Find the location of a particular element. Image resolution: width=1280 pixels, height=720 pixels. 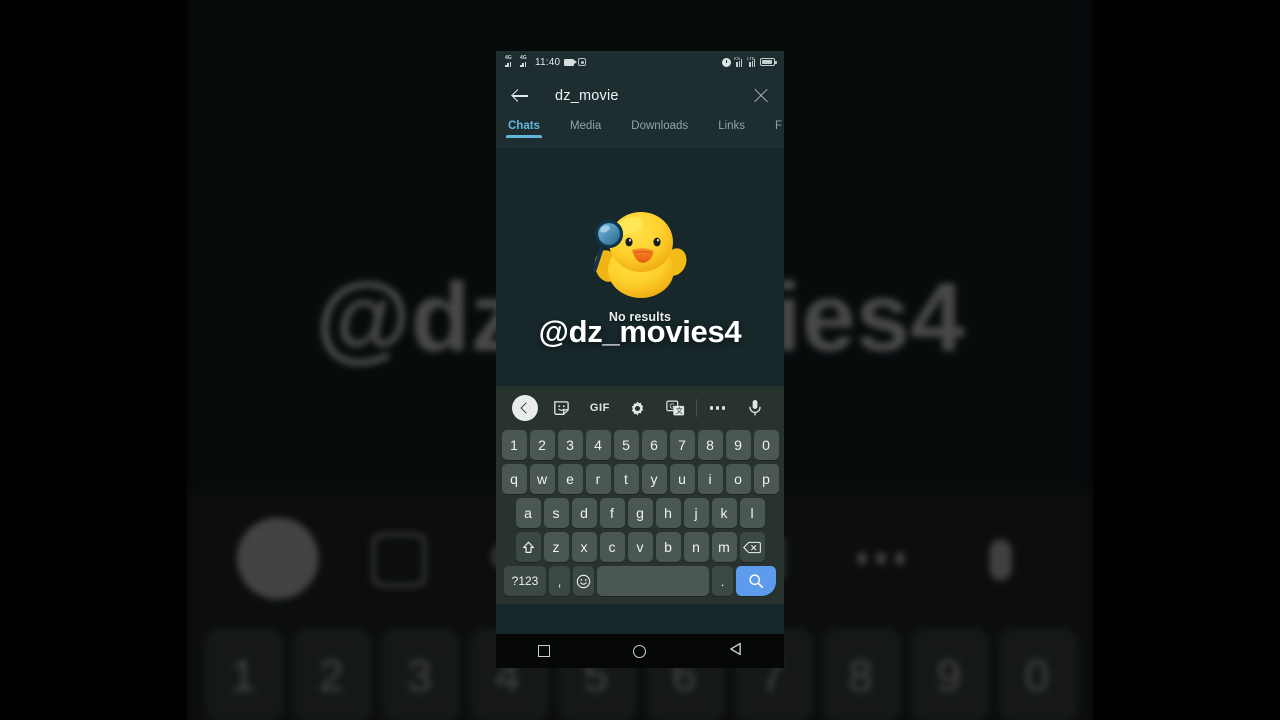

key-9: 9 is located at coordinates (738, 445).